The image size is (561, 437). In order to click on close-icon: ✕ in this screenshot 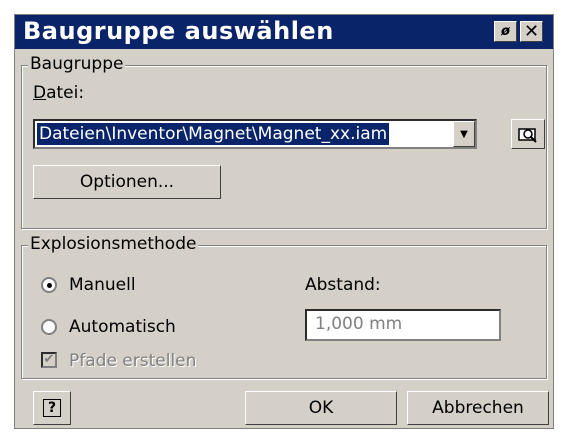, I will do `click(531, 31)`.